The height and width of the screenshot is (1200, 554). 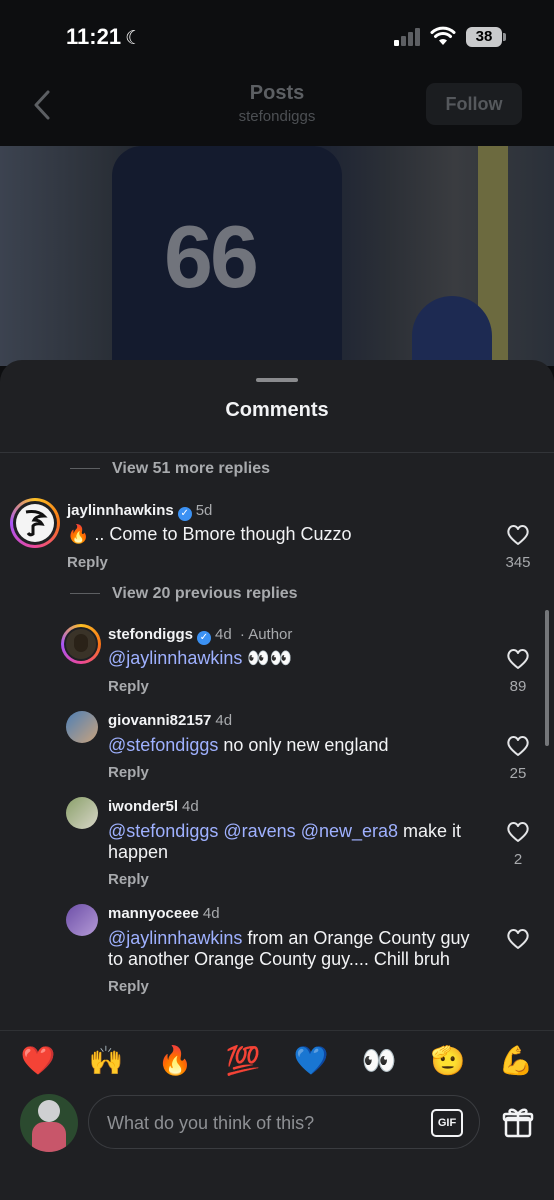 I want to click on hundred-points-emoji-button: 💯, so click(x=243, y=1061).